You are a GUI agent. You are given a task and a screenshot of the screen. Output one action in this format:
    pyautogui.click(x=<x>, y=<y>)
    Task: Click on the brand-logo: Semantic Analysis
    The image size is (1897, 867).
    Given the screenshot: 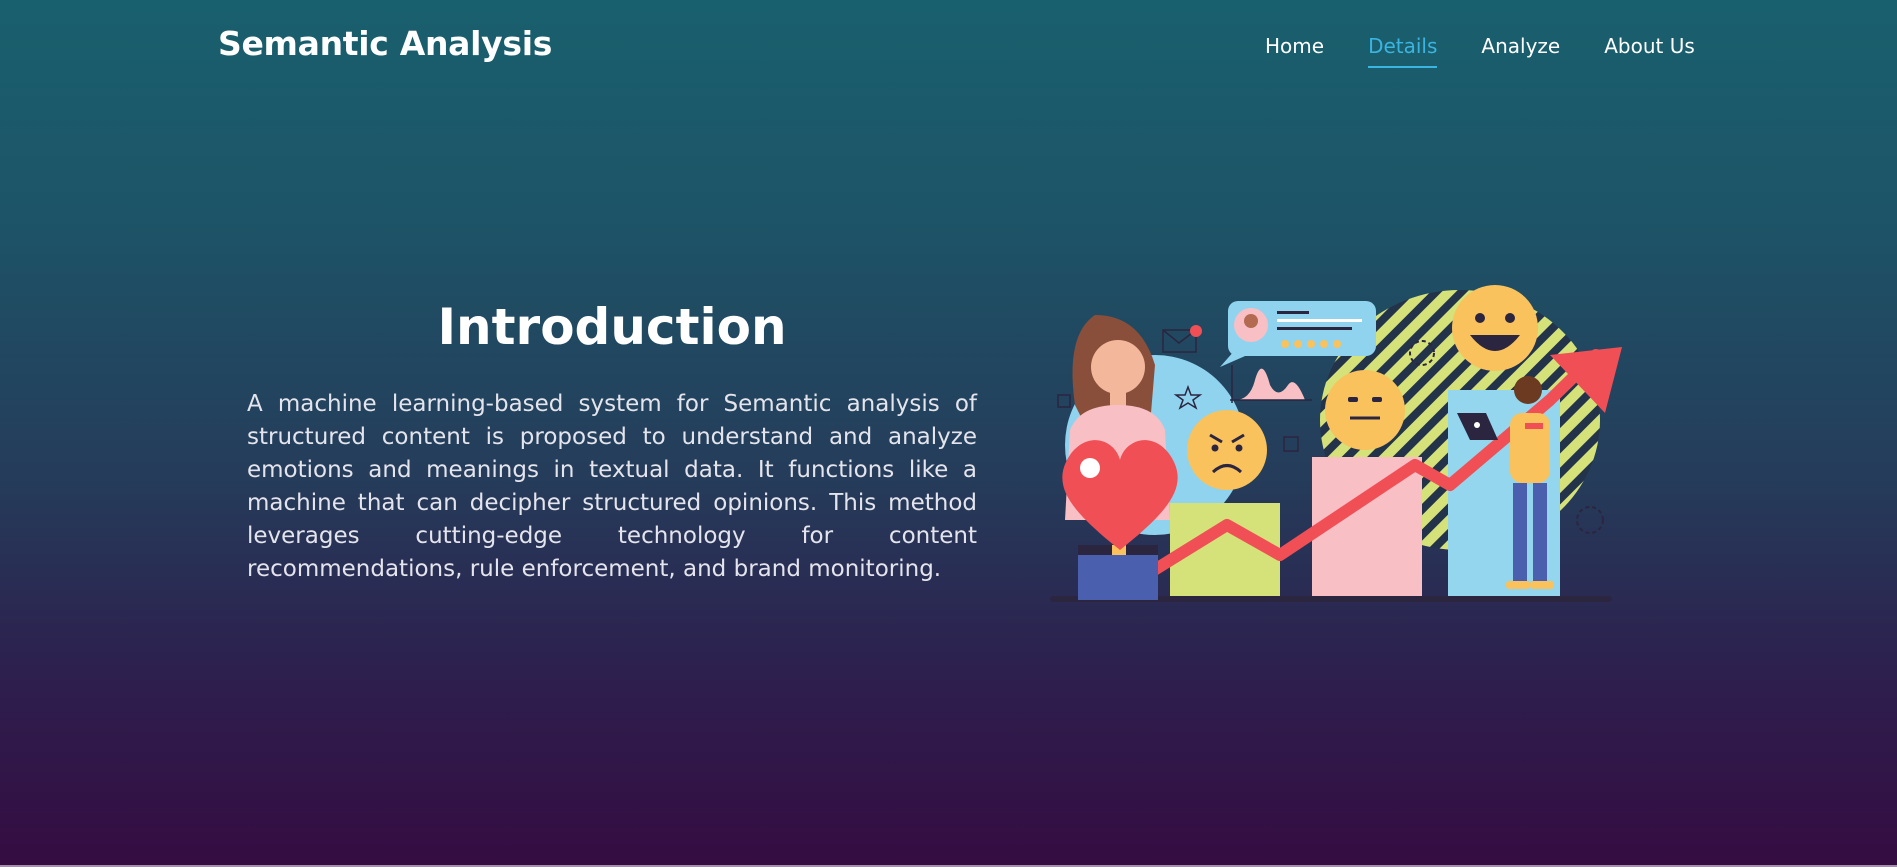 What is the action you would take?
    pyautogui.click(x=385, y=43)
    